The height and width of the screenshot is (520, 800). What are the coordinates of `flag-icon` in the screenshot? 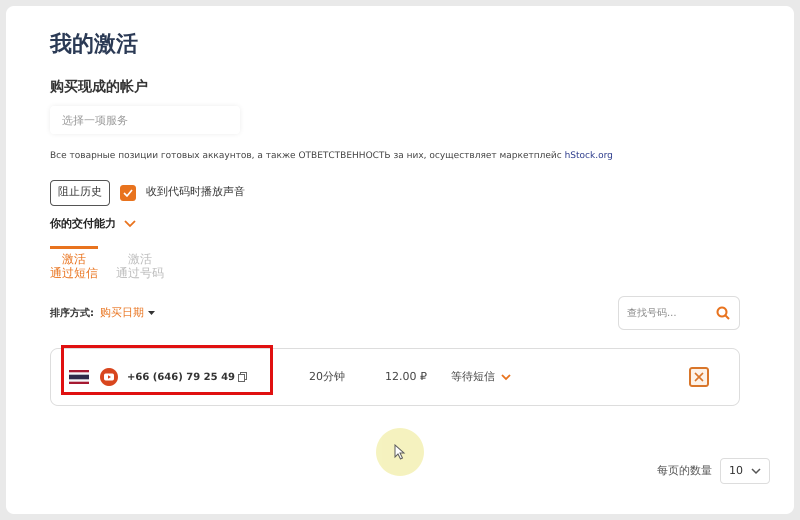 It's located at (79, 377).